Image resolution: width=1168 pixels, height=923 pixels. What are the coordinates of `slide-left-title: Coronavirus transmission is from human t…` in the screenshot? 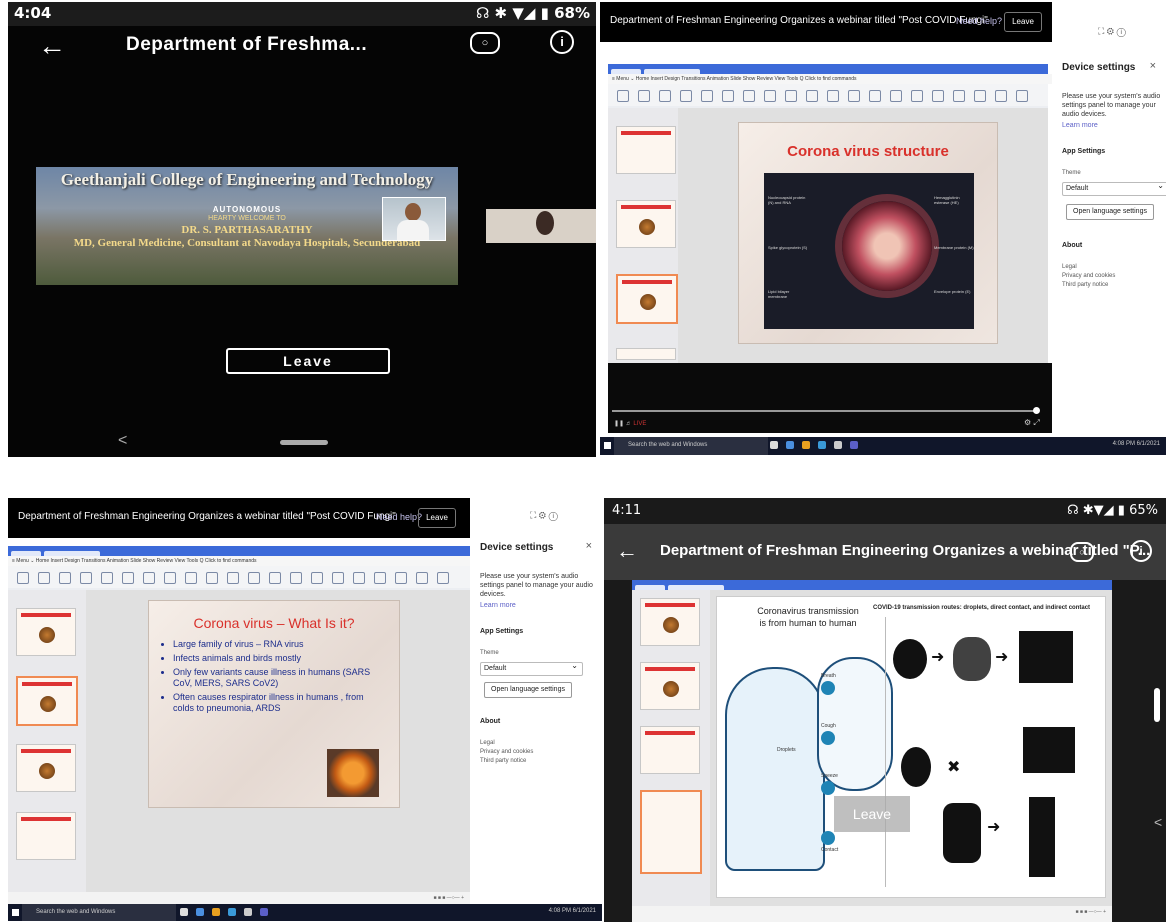 It's located at (808, 617).